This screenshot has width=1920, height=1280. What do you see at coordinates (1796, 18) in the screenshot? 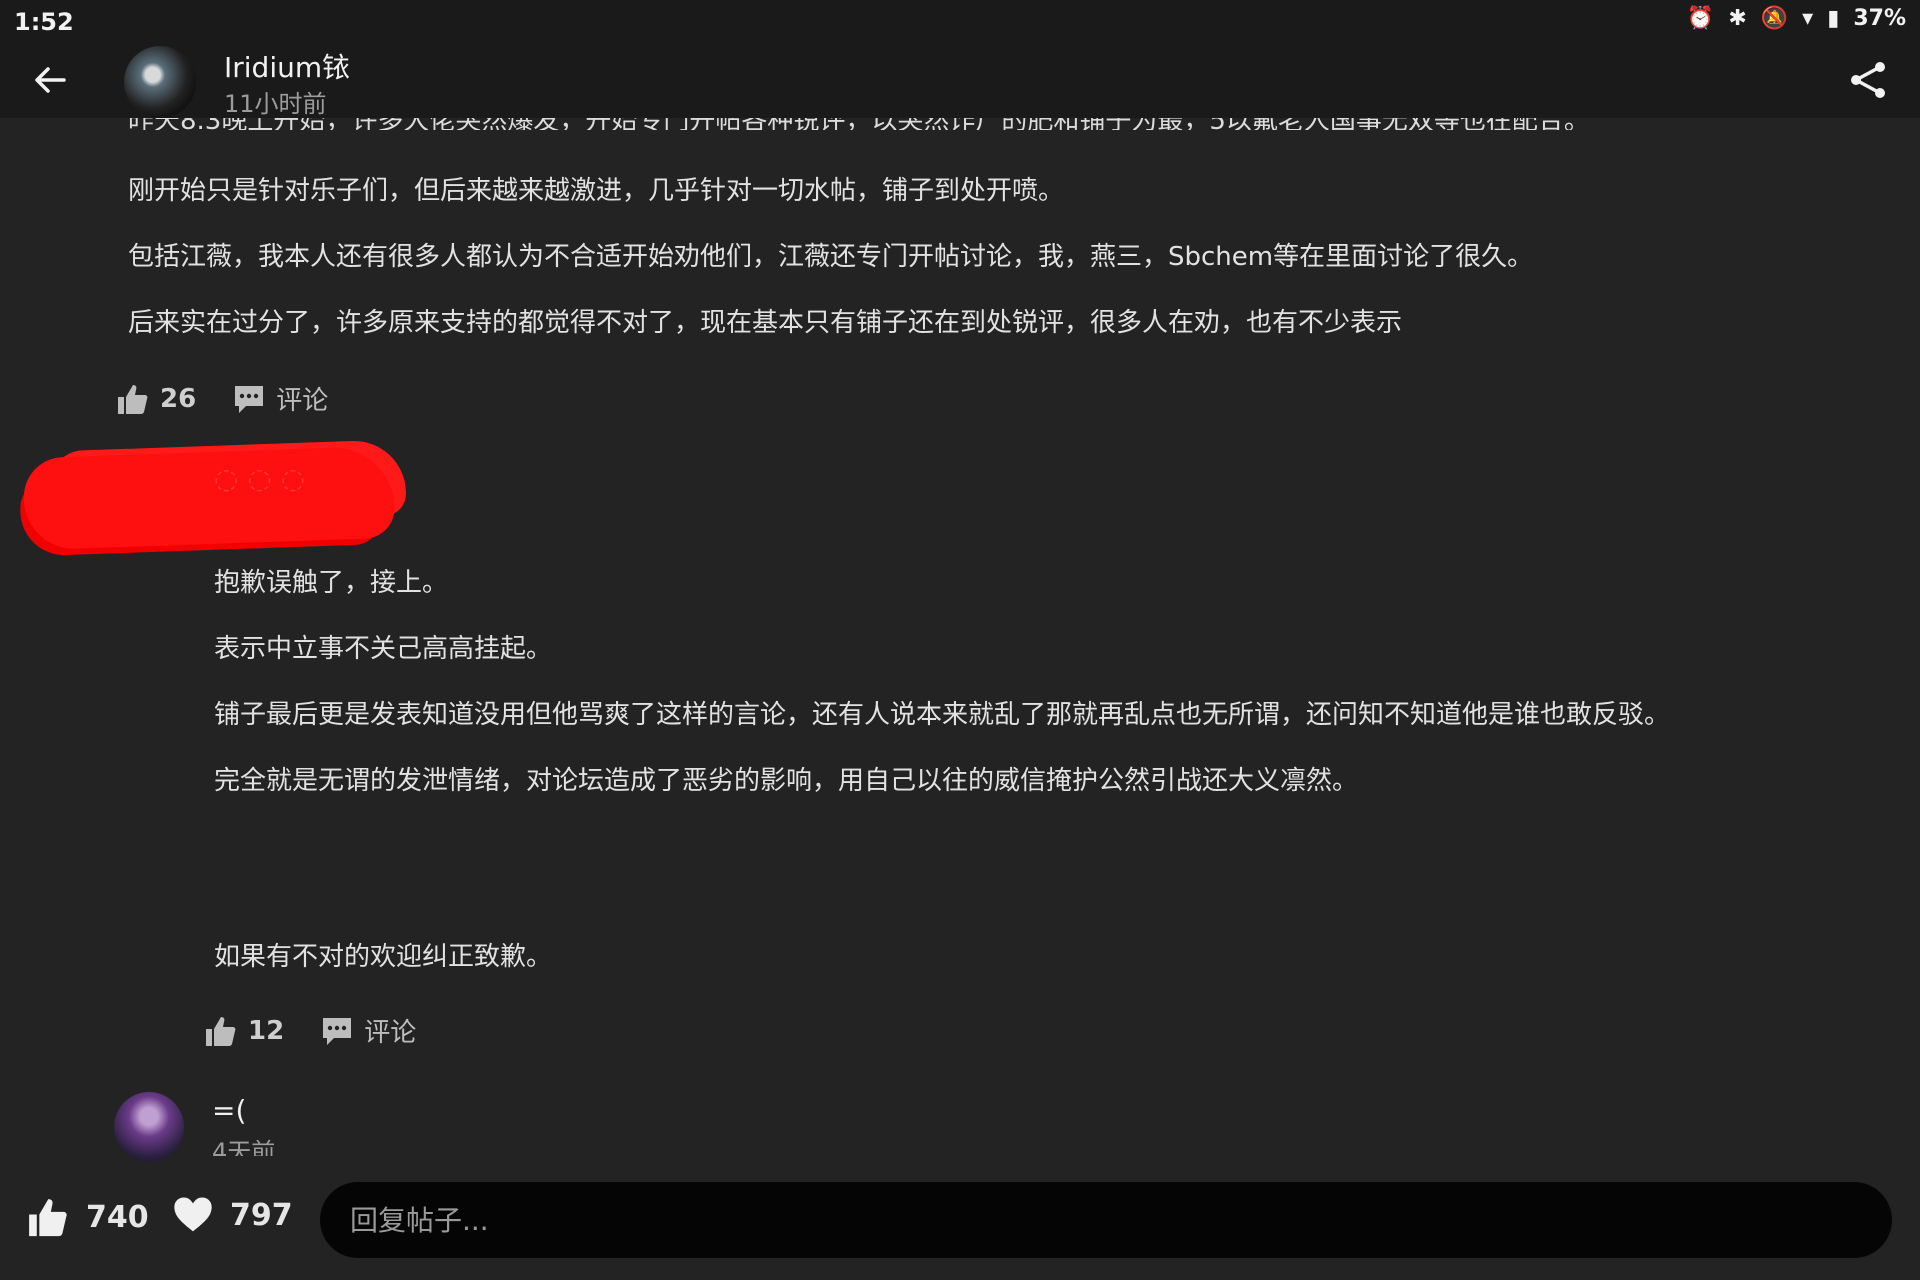
I see `status-icons: ⏰ ✱ 🔕 ▾ ▮ 37%` at bounding box center [1796, 18].